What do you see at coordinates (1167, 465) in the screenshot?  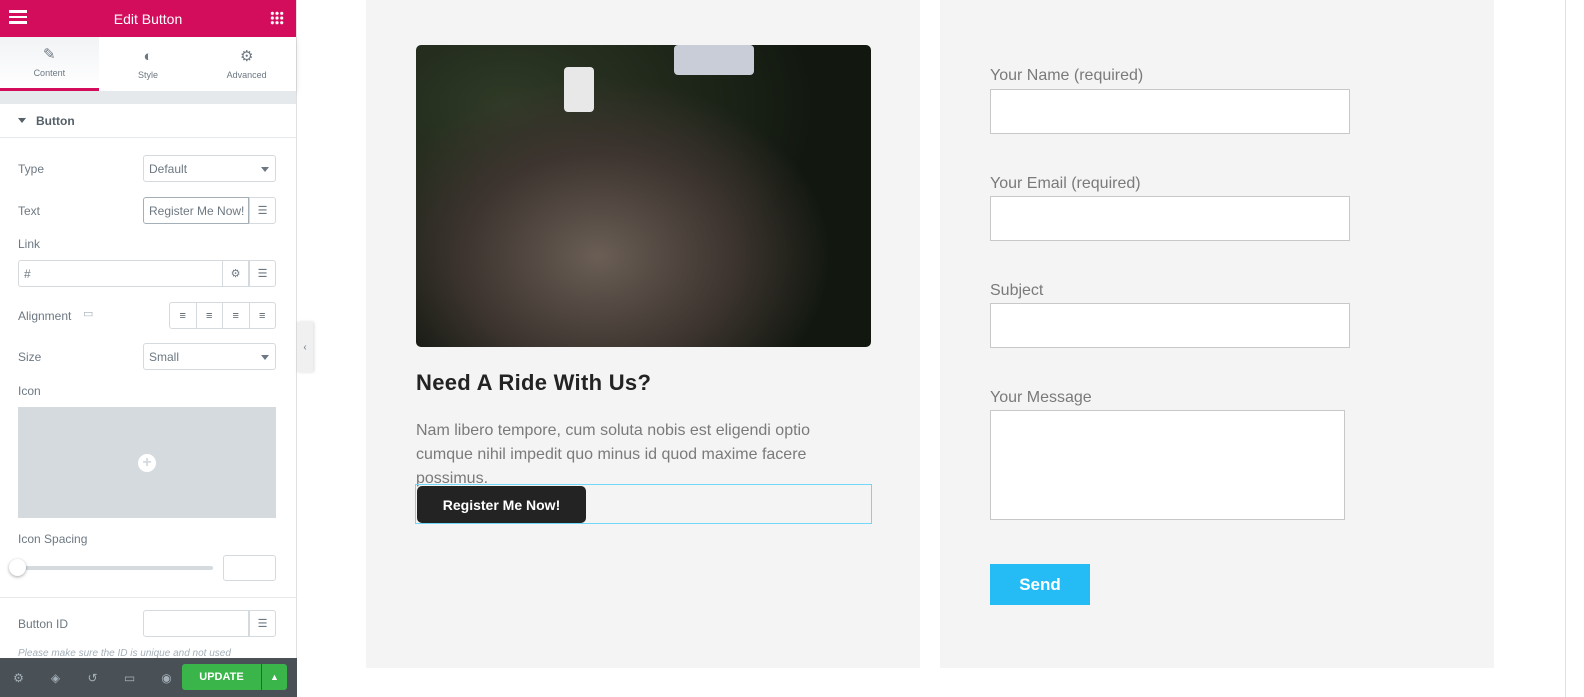 I see `message-textarea` at bounding box center [1167, 465].